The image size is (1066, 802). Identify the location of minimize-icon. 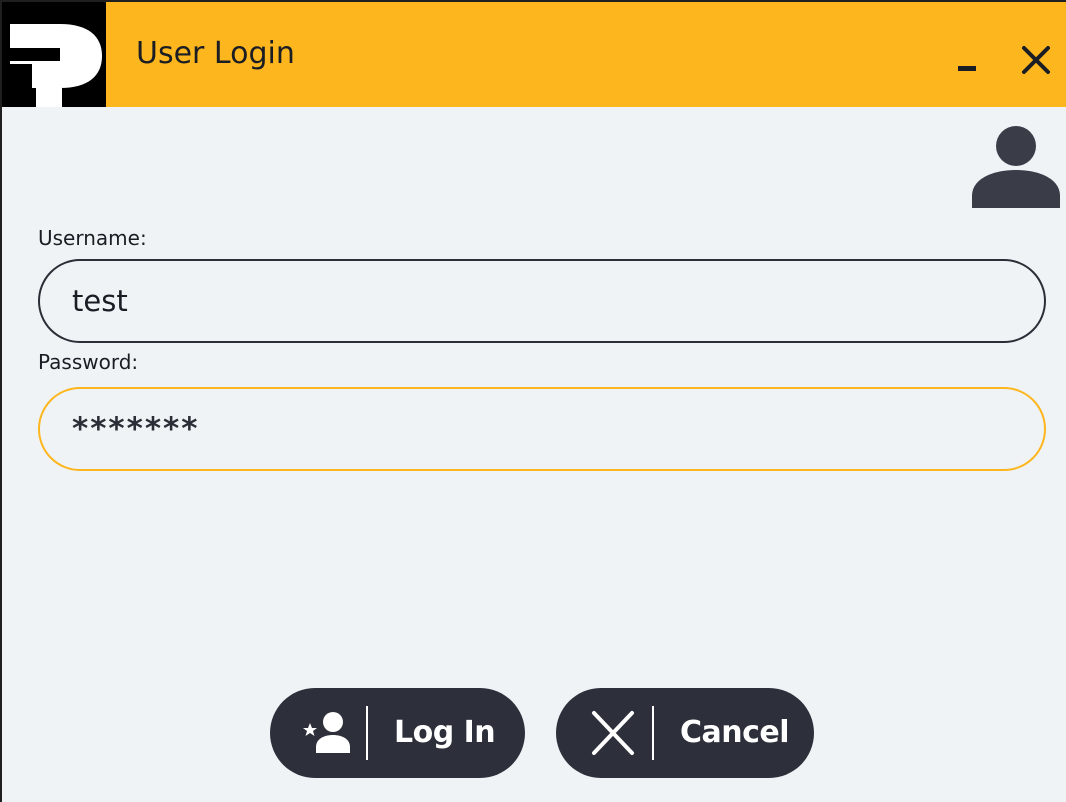
(967, 68).